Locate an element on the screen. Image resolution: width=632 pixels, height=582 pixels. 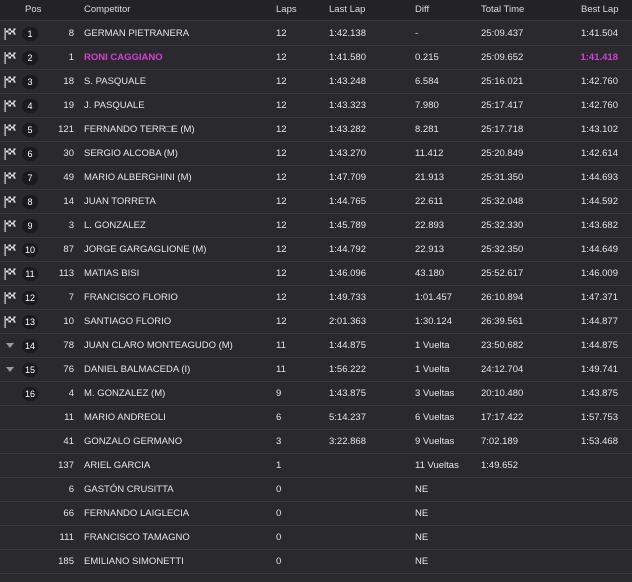
best-lap-value: 1:53.468 is located at coordinates (599, 441).